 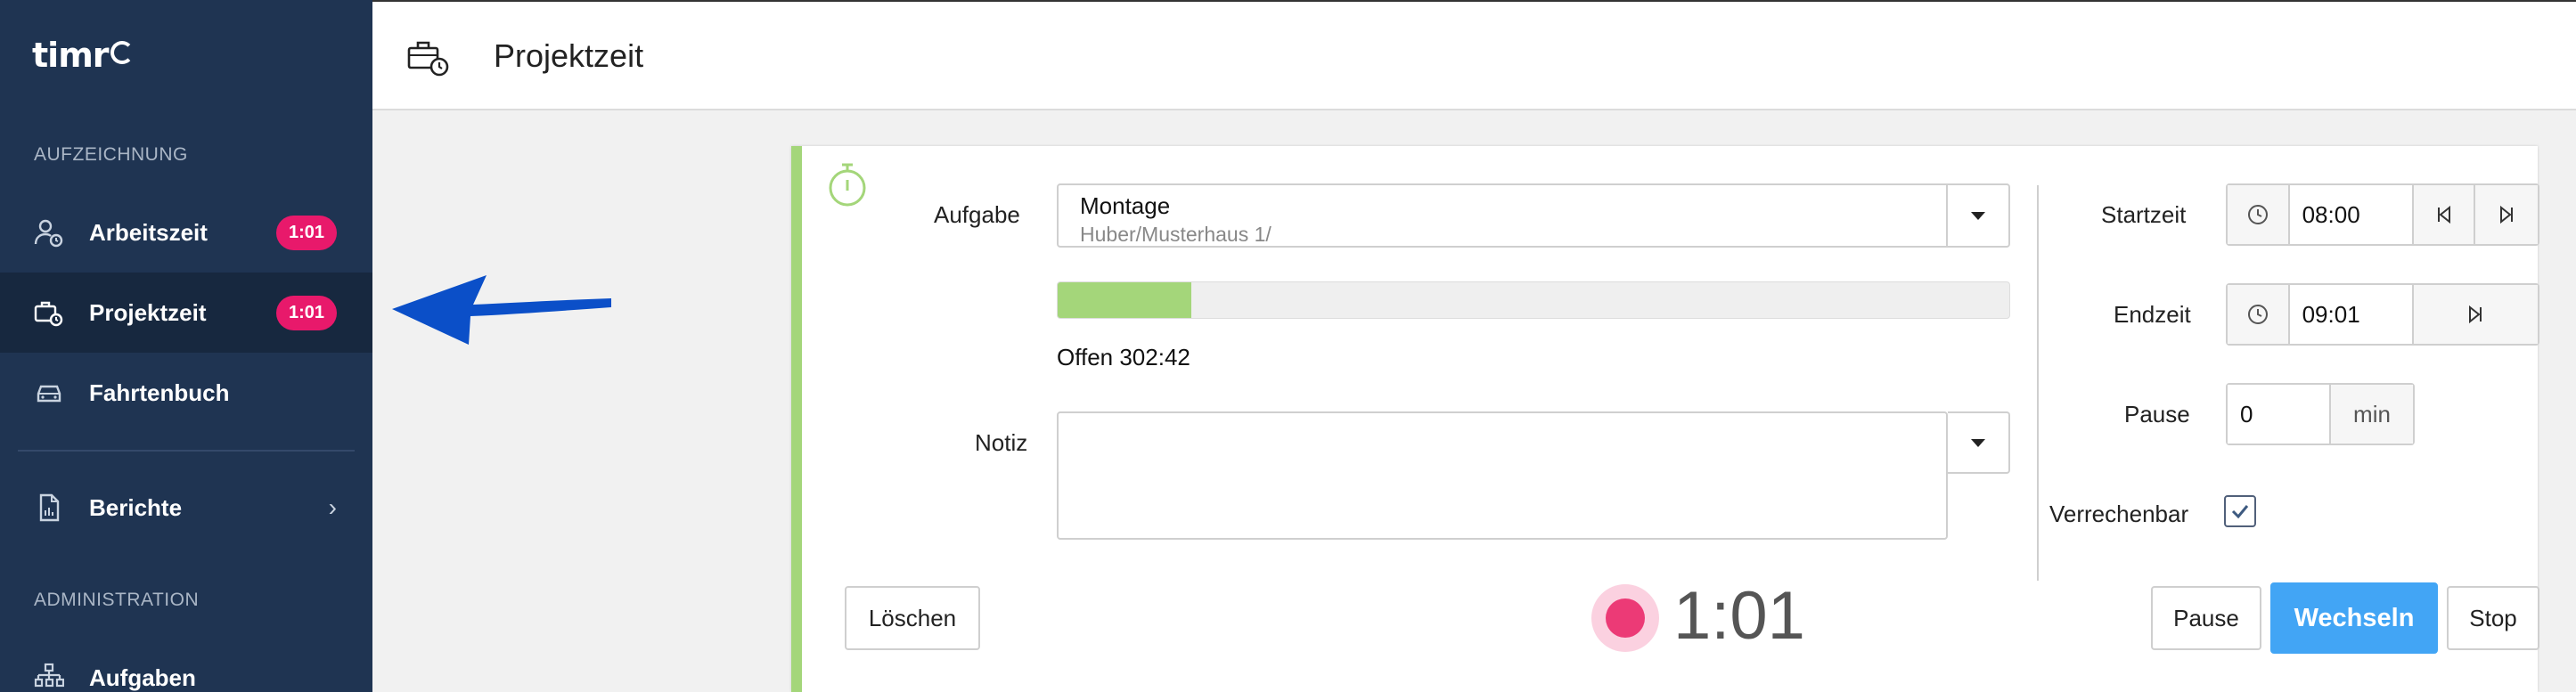 What do you see at coordinates (2493, 618) in the screenshot?
I see `stop-button: Stop` at bounding box center [2493, 618].